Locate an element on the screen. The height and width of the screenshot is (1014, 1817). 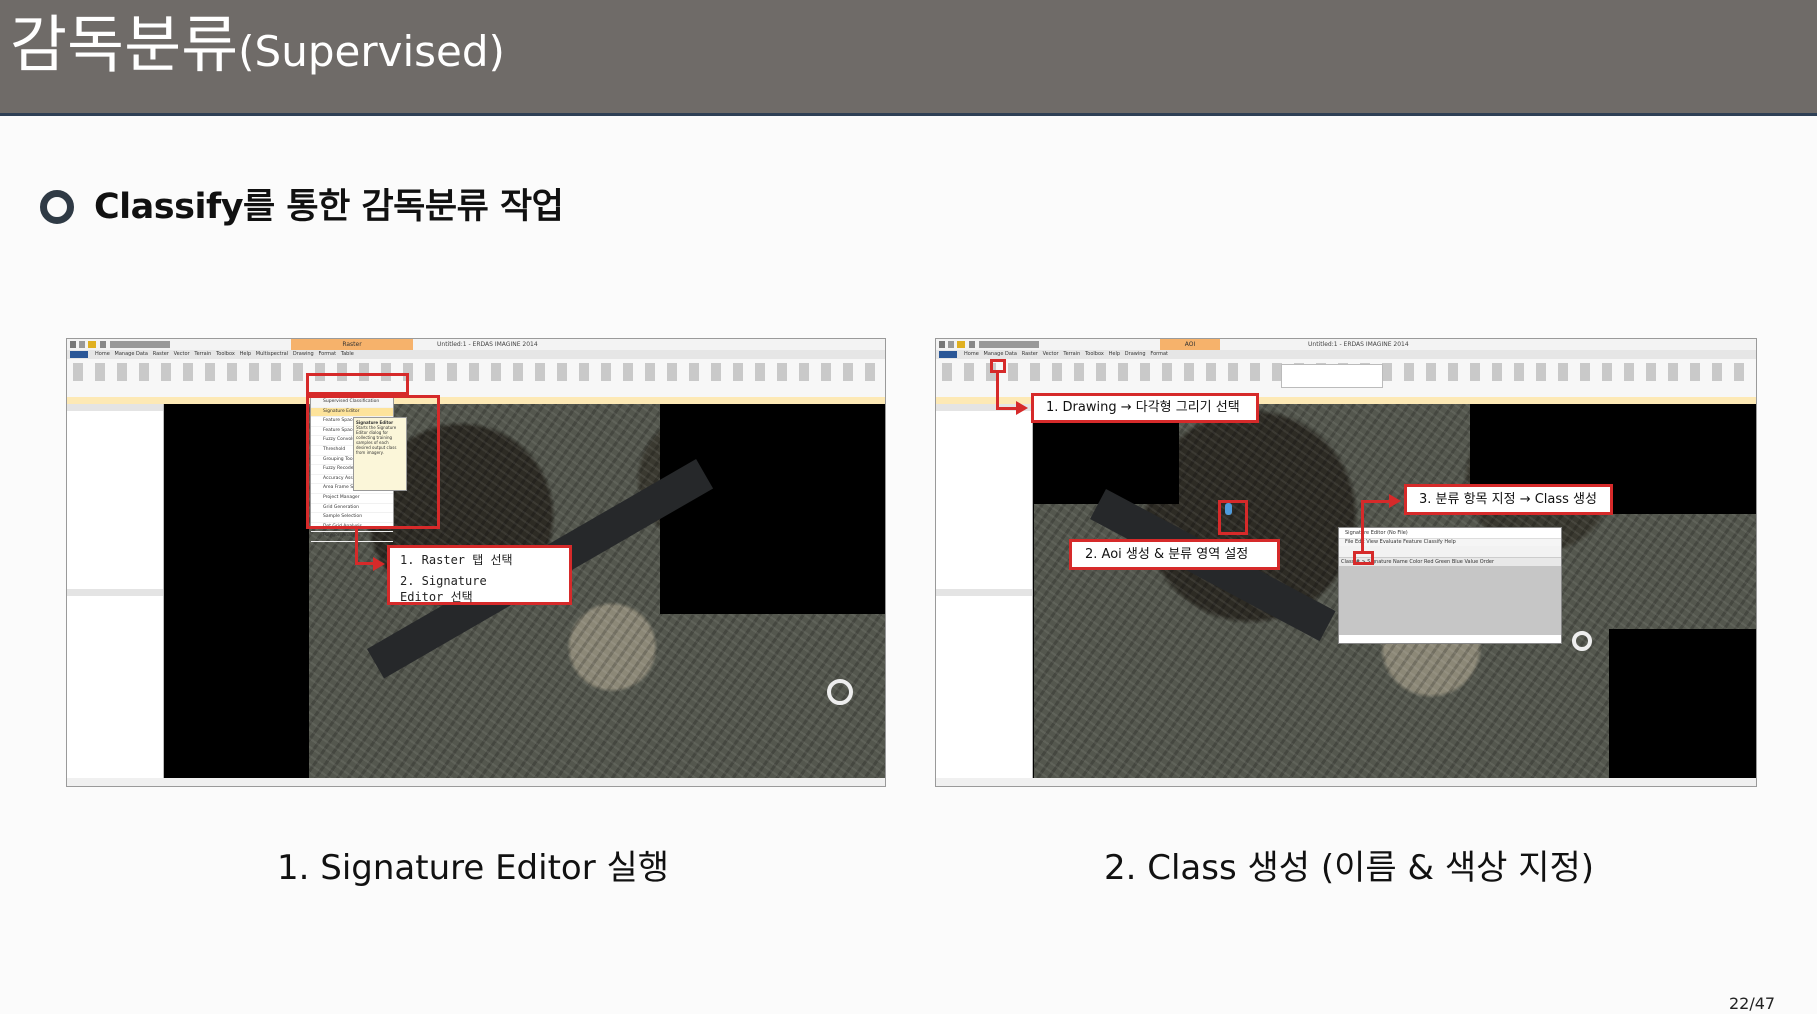
highlight-dropdown is located at coordinates (373, 462).